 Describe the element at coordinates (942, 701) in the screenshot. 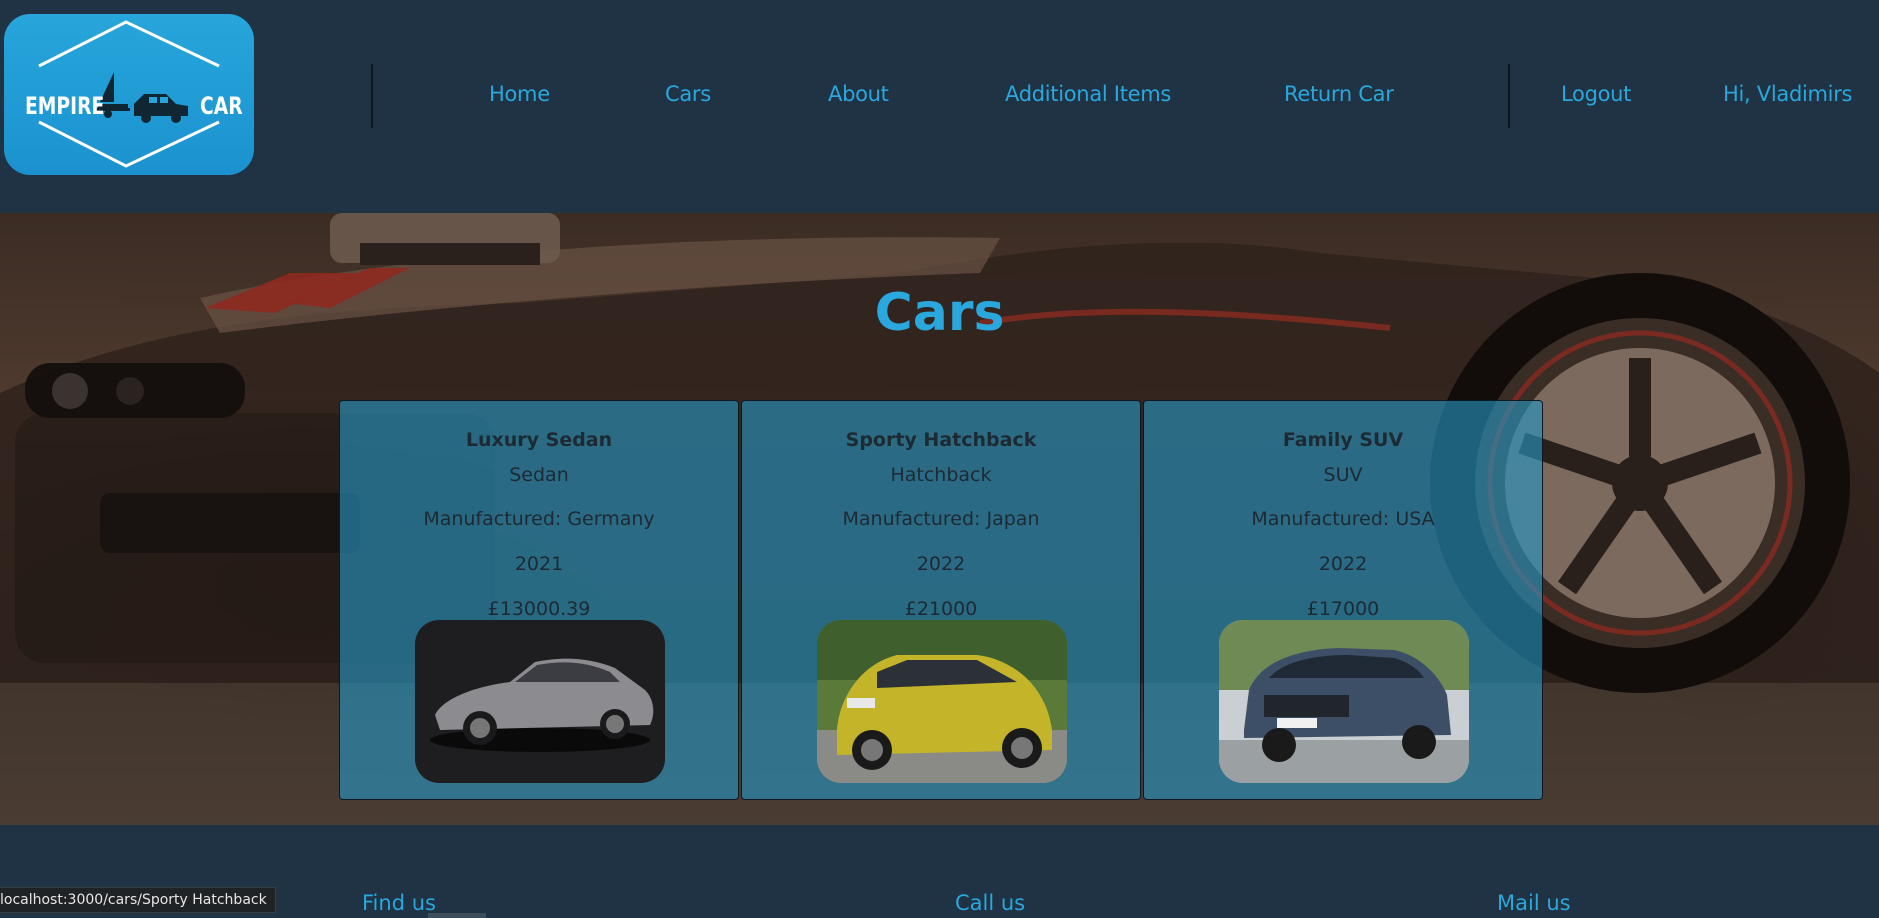

I see `yellow-hatchback-photo-icon` at that location.